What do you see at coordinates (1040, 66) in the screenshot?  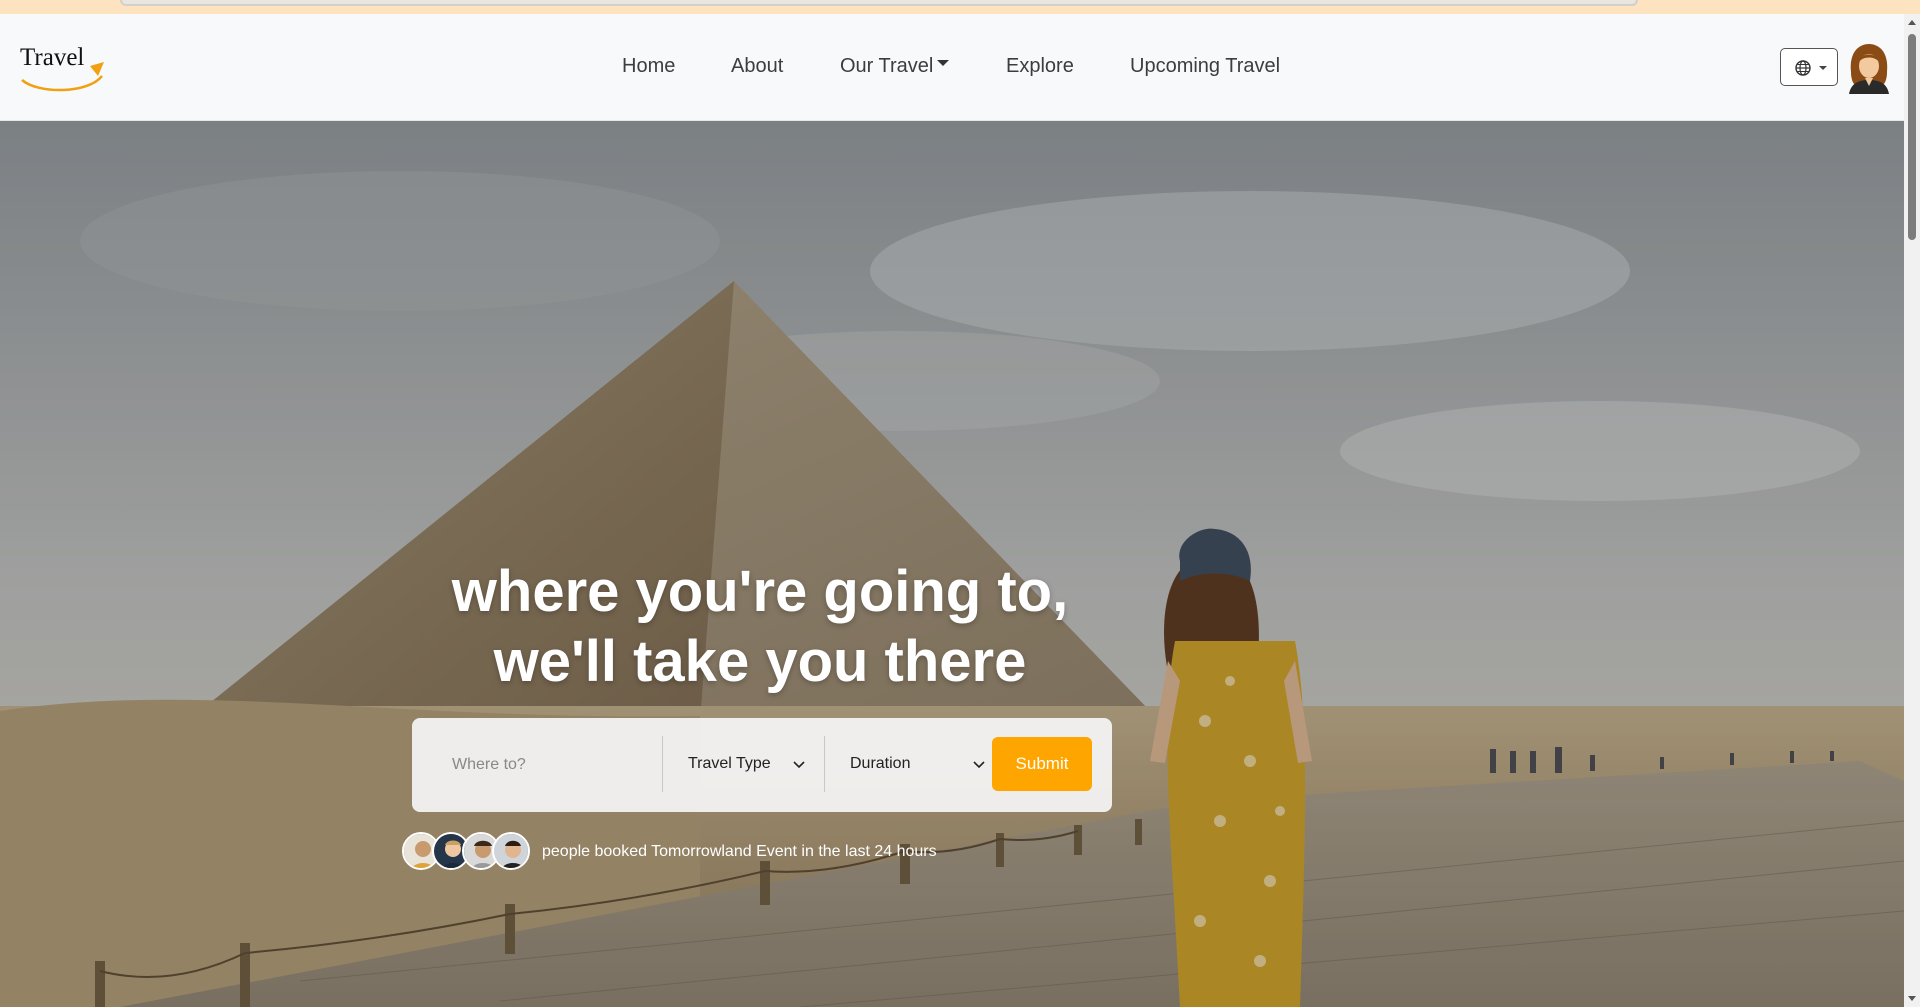 I see `nav-explore: Explore` at bounding box center [1040, 66].